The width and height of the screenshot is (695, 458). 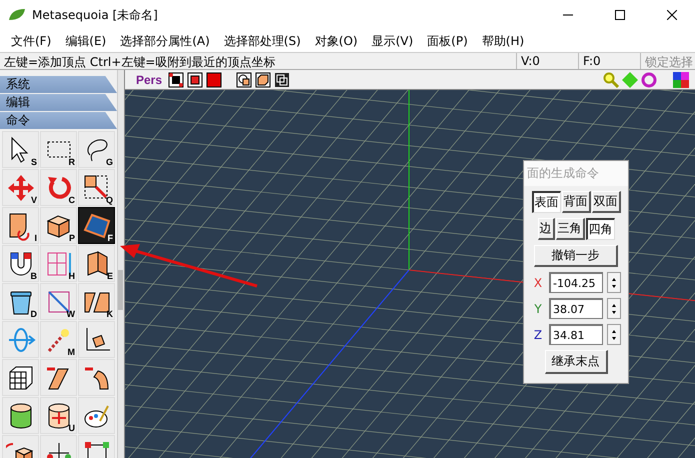 I want to click on panel-title: 面的生成命令, so click(x=576, y=173).